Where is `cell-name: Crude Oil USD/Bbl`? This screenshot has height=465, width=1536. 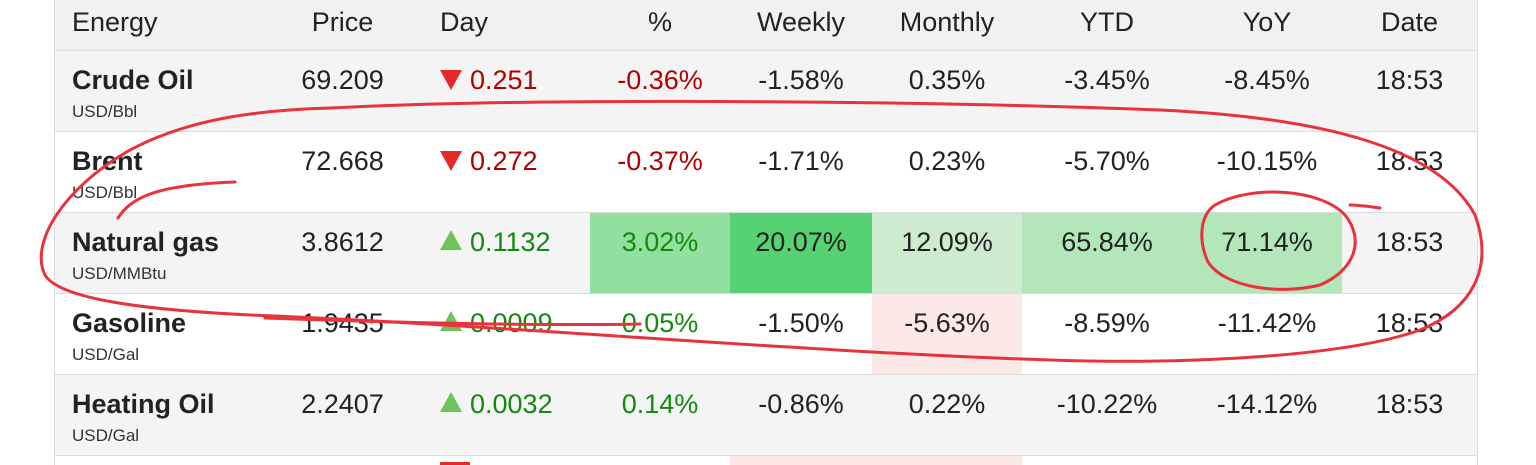 cell-name: Crude Oil USD/Bbl is located at coordinates (160, 91).